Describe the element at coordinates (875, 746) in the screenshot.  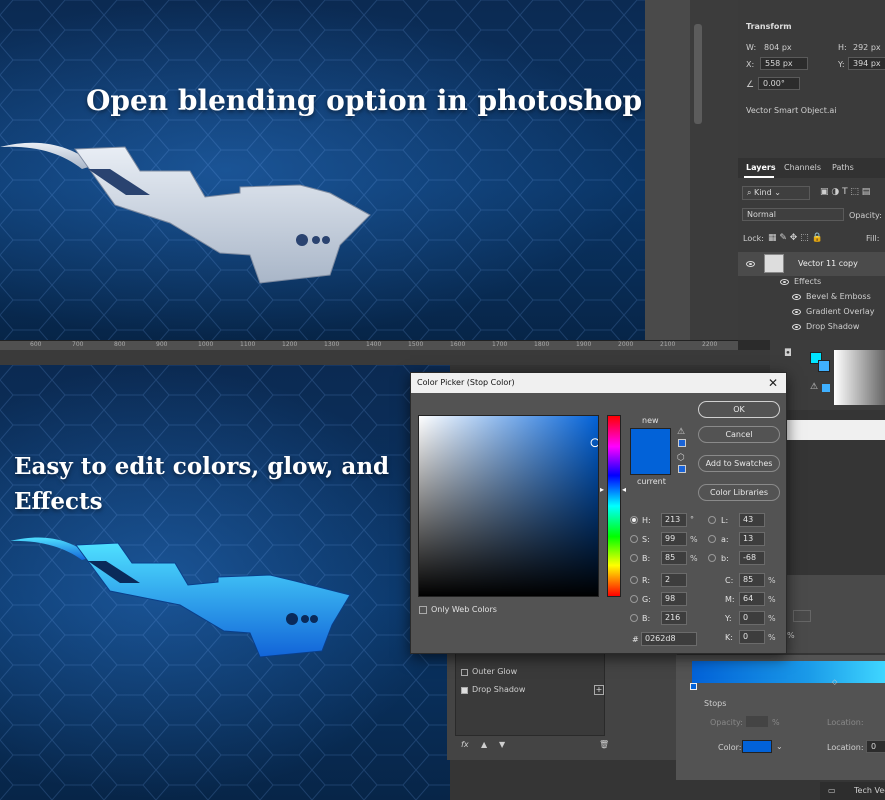
I see `stop-location-input: 0` at that location.